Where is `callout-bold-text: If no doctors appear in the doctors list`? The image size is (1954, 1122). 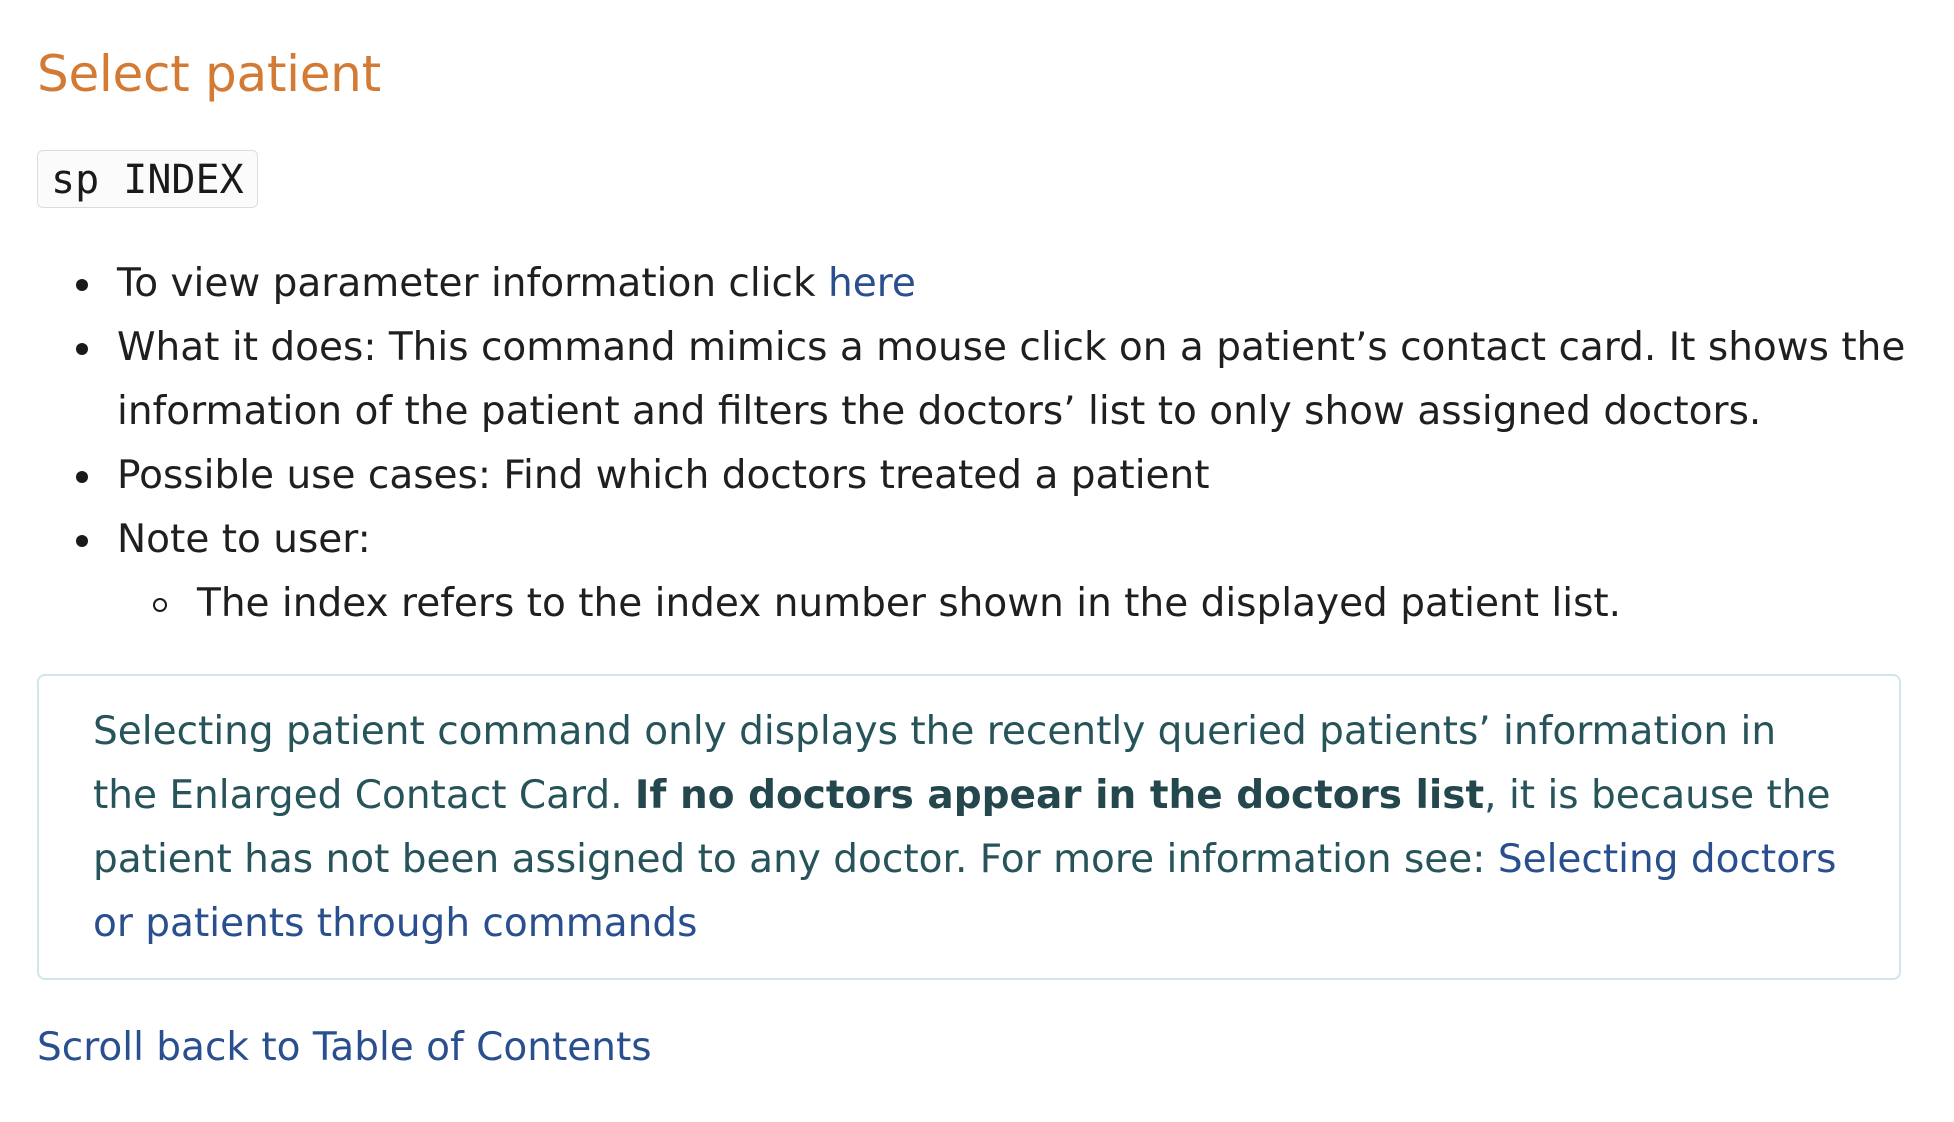 callout-bold-text: If no doctors appear in the doctors list is located at coordinates (1059, 795).